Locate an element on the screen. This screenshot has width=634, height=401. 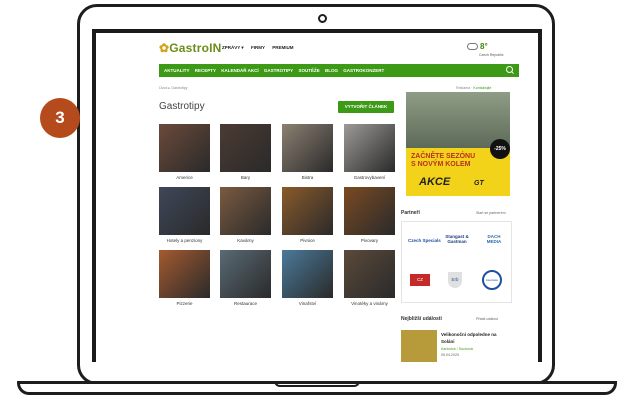
category-tile: Restaurace is located at coordinates (245, 278).